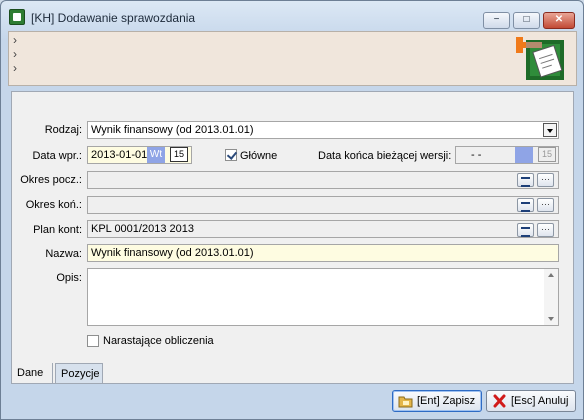  What do you see at coordinates (93, 341) in the screenshot?
I see `narastajace-checkbox` at bounding box center [93, 341].